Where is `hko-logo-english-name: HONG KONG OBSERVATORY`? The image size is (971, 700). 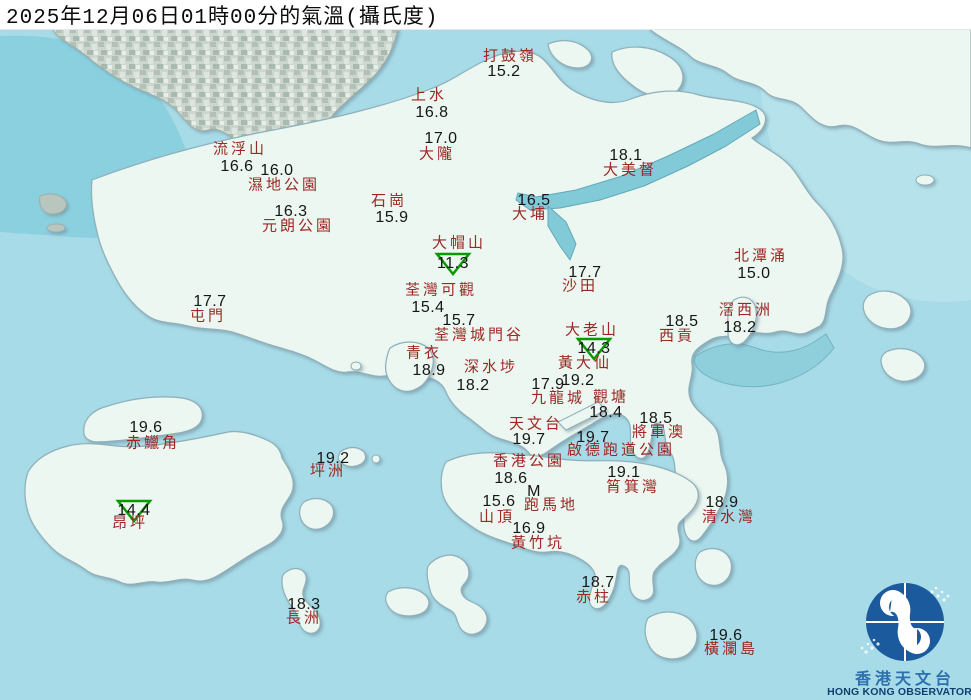 hko-logo-english-name: HONG KONG OBSERVATORY is located at coordinates (899, 692).